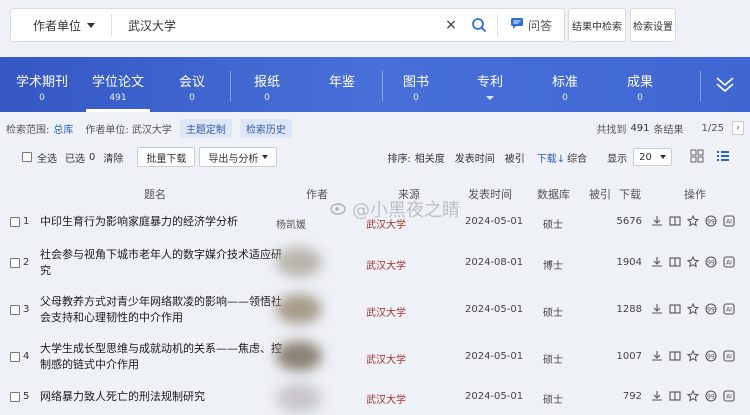 This screenshot has width=750, height=415. What do you see at coordinates (738, 128) in the screenshot?
I see `next-page-icon: ›` at bounding box center [738, 128].